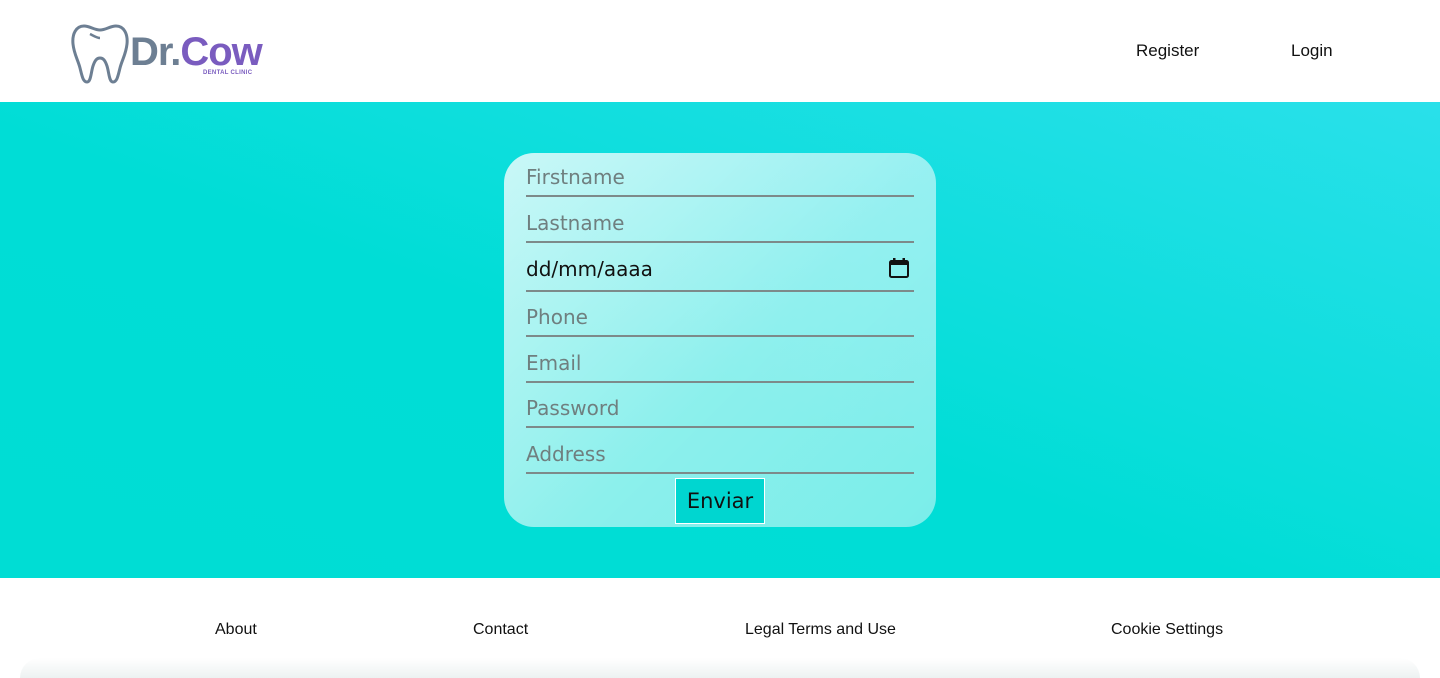 This screenshot has height=678, width=1440. What do you see at coordinates (720, 180) in the screenshot?
I see `firstname-input` at bounding box center [720, 180].